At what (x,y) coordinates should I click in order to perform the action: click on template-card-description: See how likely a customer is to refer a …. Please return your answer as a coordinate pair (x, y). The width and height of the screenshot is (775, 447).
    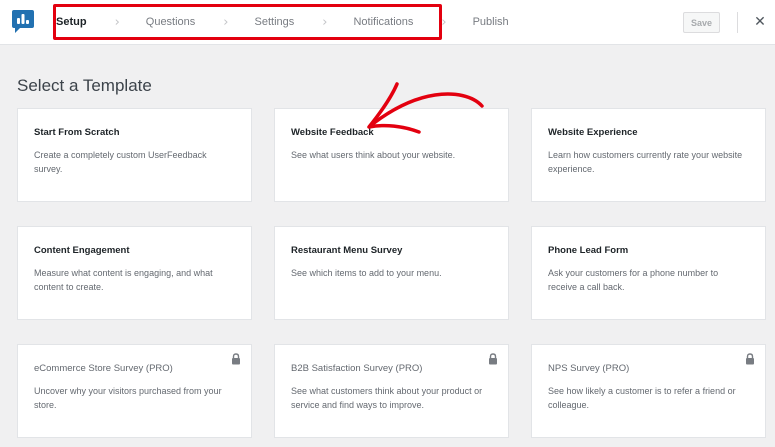
    Looking at the image, I should click on (642, 398).